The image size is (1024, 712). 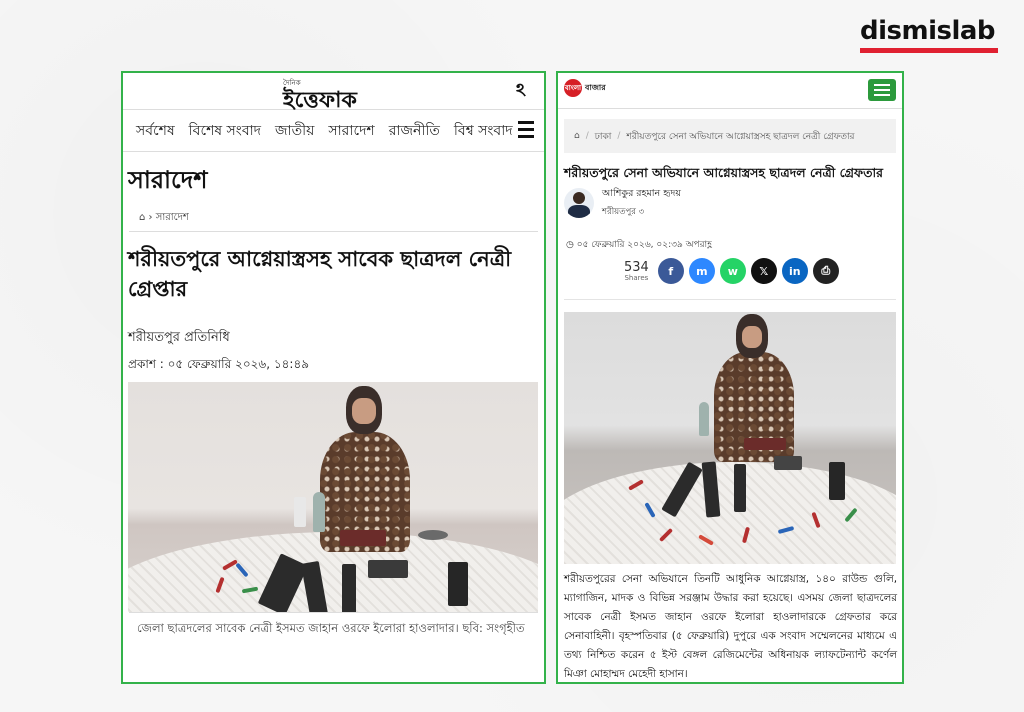 I want to click on nav-item-country: সারাদেশ, so click(x=351, y=131).